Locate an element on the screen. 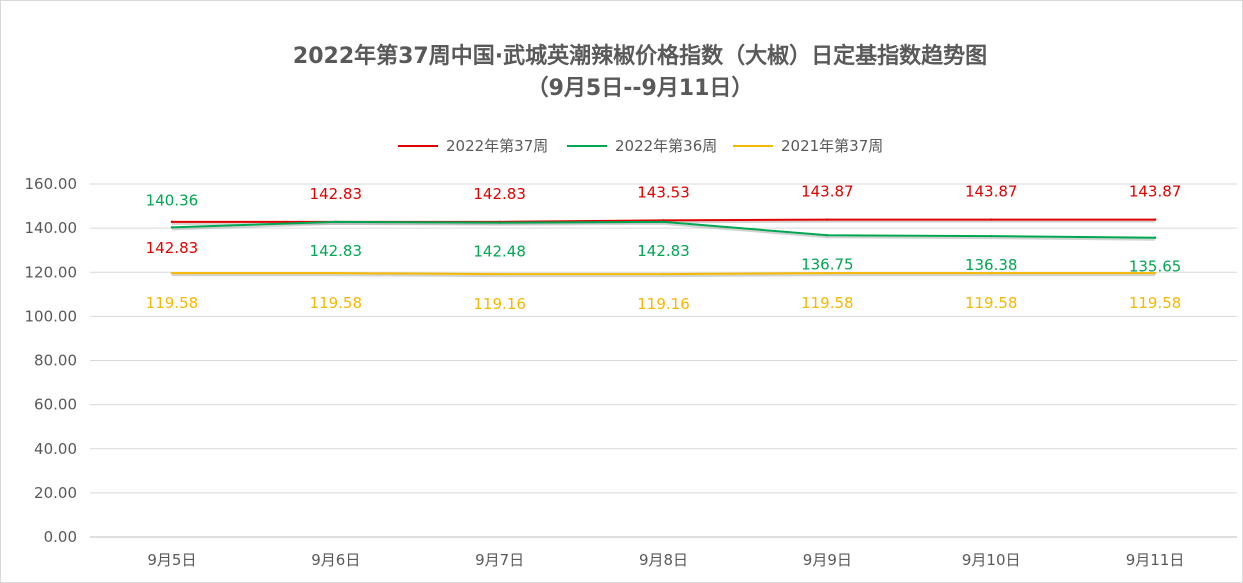 The image size is (1243, 583). legend-label: 2022年第36周 is located at coordinates (666, 146).